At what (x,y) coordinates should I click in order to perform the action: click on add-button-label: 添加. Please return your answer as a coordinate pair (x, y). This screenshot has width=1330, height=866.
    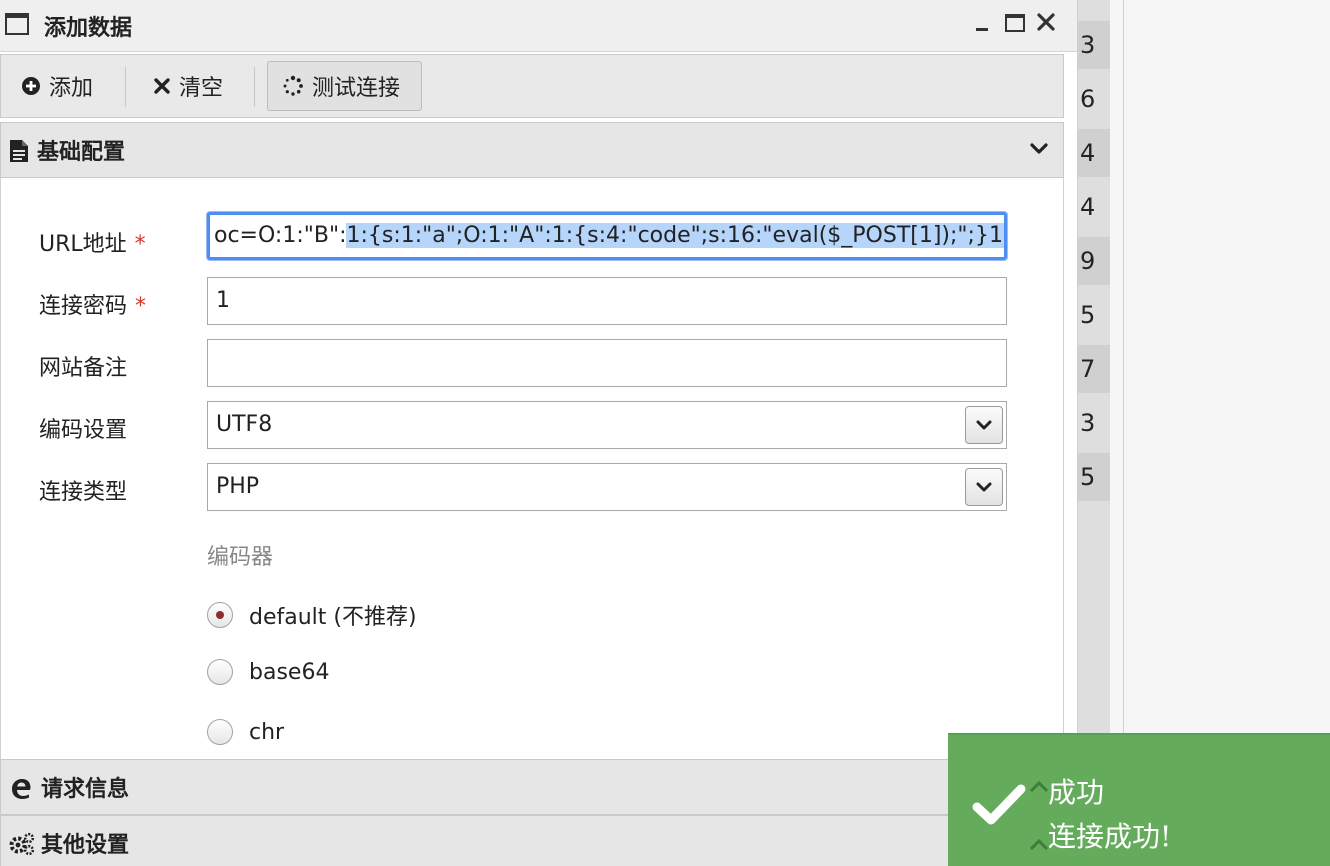
    Looking at the image, I should click on (71, 88).